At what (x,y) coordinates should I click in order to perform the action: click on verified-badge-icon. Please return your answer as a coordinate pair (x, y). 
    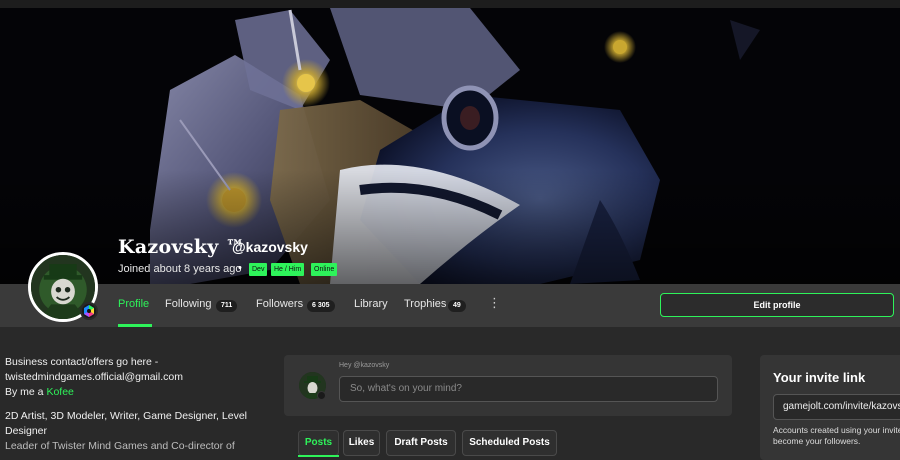
    Looking at the image, I should click on (89, 311).